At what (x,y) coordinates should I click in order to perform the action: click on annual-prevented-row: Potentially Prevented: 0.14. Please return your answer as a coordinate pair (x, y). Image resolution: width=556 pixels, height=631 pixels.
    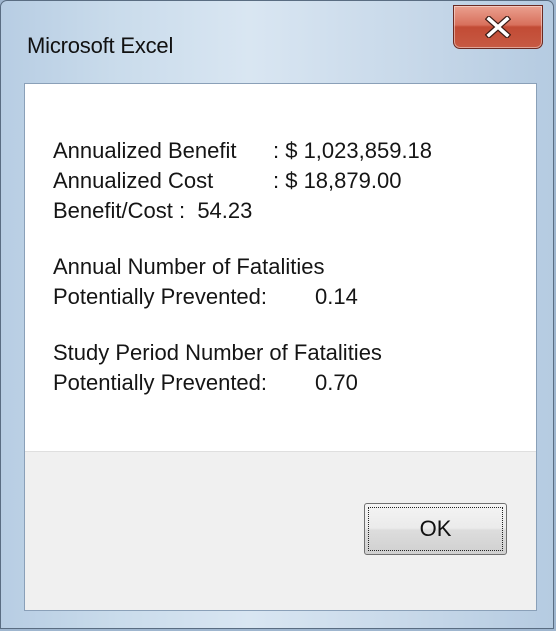
    Looking at the image, I should click on (242, 297).